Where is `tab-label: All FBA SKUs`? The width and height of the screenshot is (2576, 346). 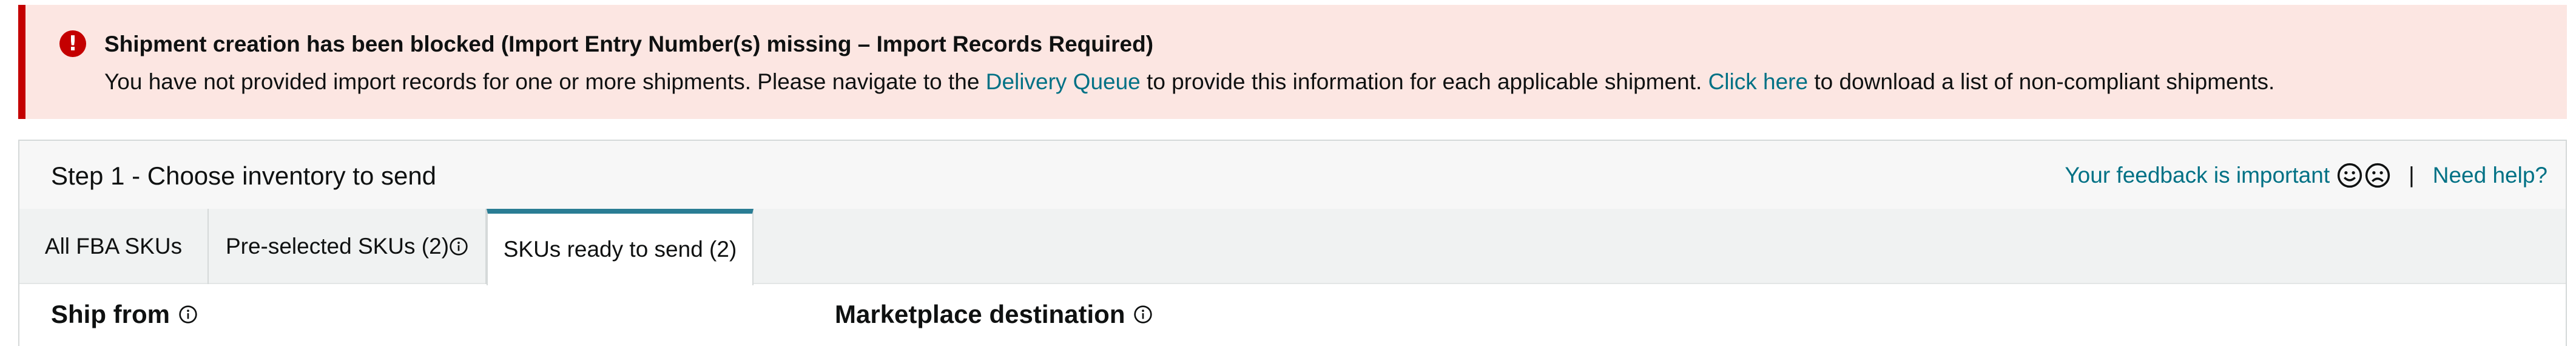
tab-label: All FBA SKUs is located at coordinates (114, 246).